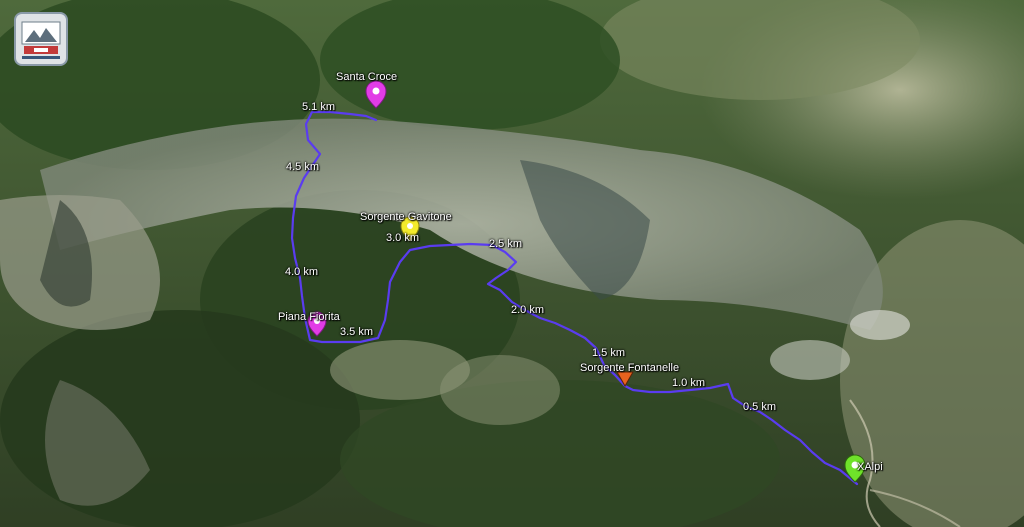 The image size is (1024, 527). What do you see at coordinates (41, 39) in the screenshot?
I see `club-logo-icon` at bounding box center [41, 39].